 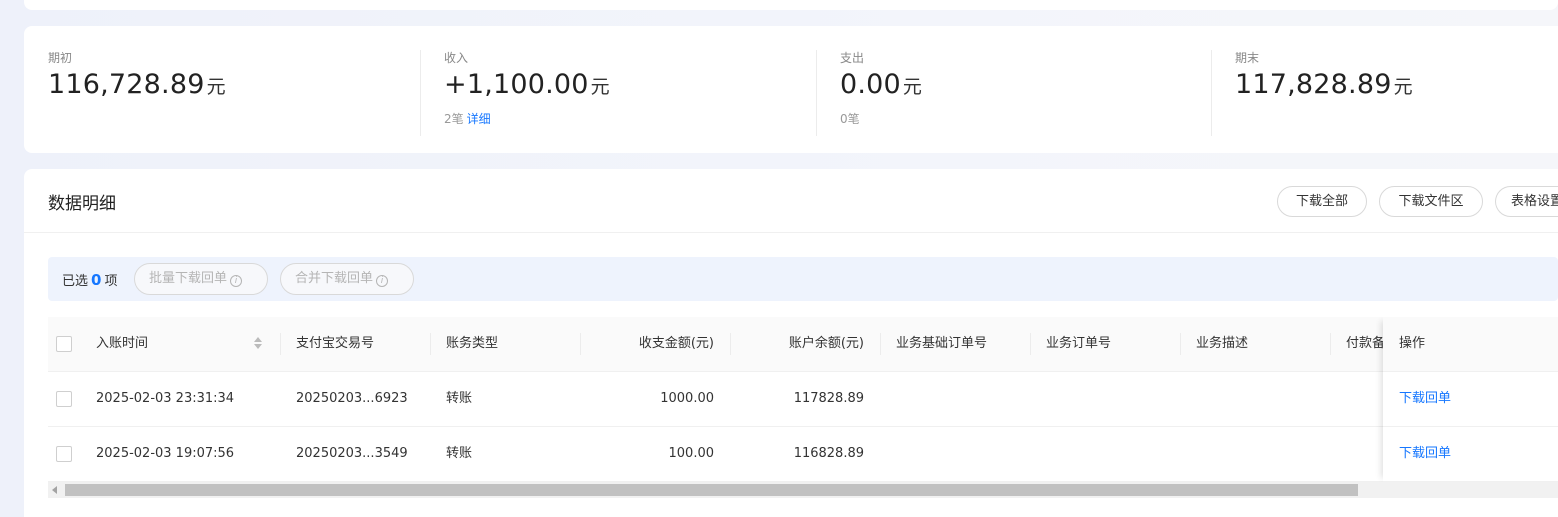 I want to click on stat-income: 收入 +1,100.00 元 2笔 详细, so click(x=527, y=93).